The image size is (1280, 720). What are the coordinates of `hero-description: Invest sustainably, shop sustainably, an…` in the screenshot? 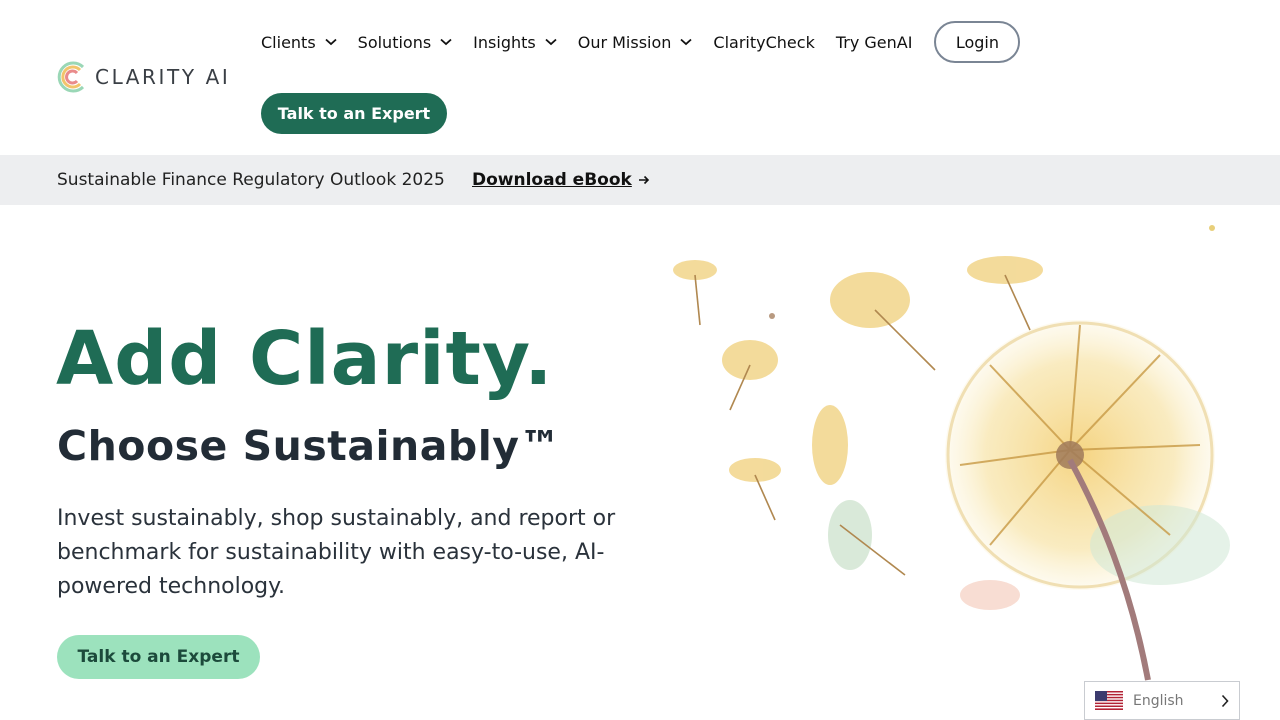 It's located at (336, 552).